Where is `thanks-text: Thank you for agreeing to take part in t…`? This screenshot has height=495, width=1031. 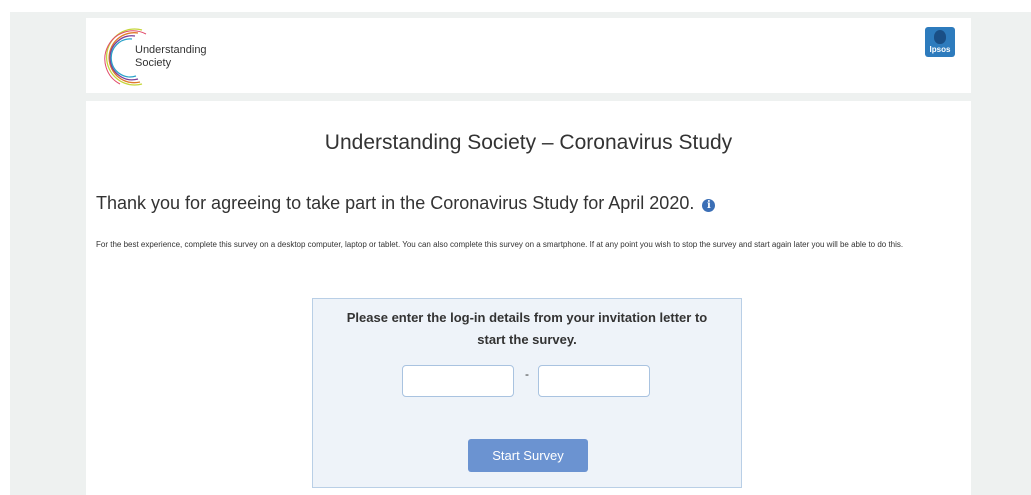
thanks-text: Thank you for agreeing to take part in t… is located at coordinates (395, 203).